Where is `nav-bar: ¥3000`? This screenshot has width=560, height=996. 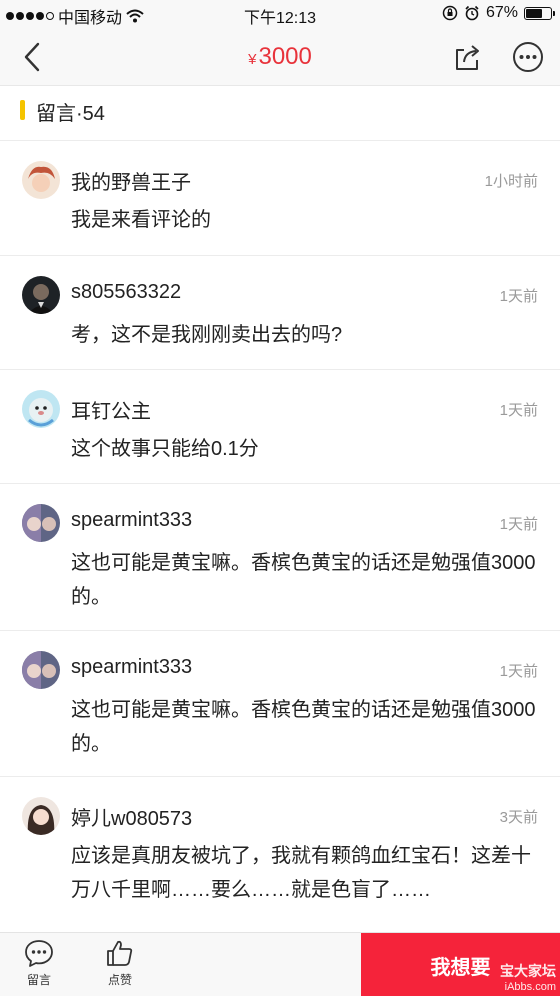 nav-bar: ¥3000 is located at coordinates (280, 57).